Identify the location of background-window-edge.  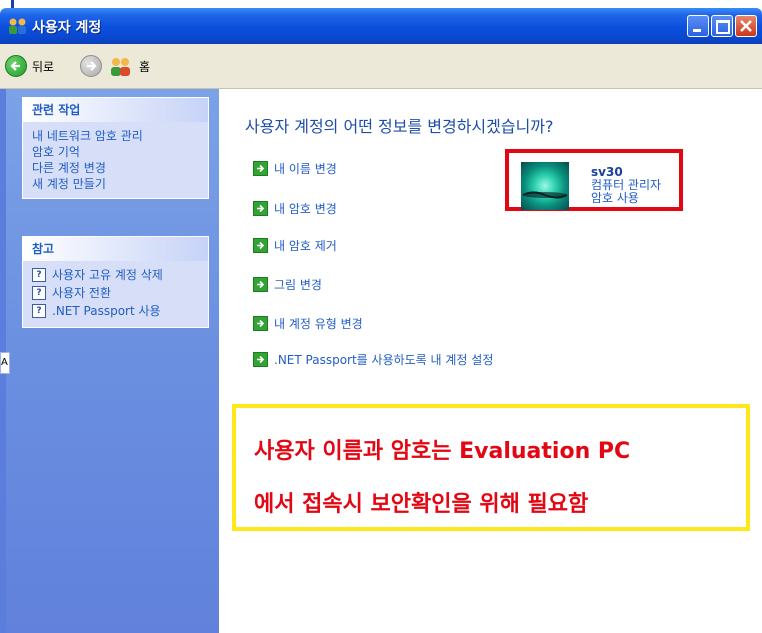
(12, 4).